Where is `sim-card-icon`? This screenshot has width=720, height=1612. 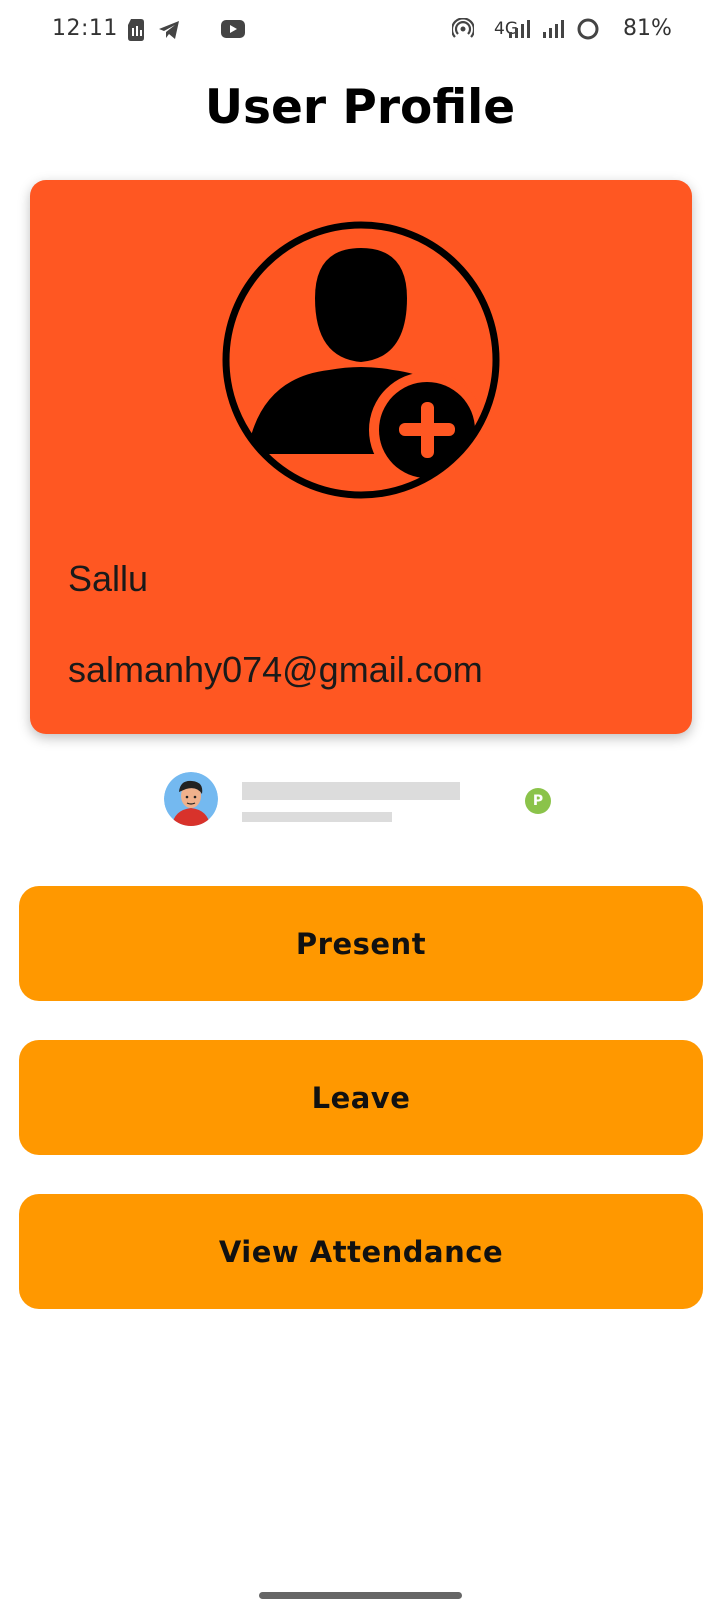 sim-card-icon is located at coordinates (136, 32).